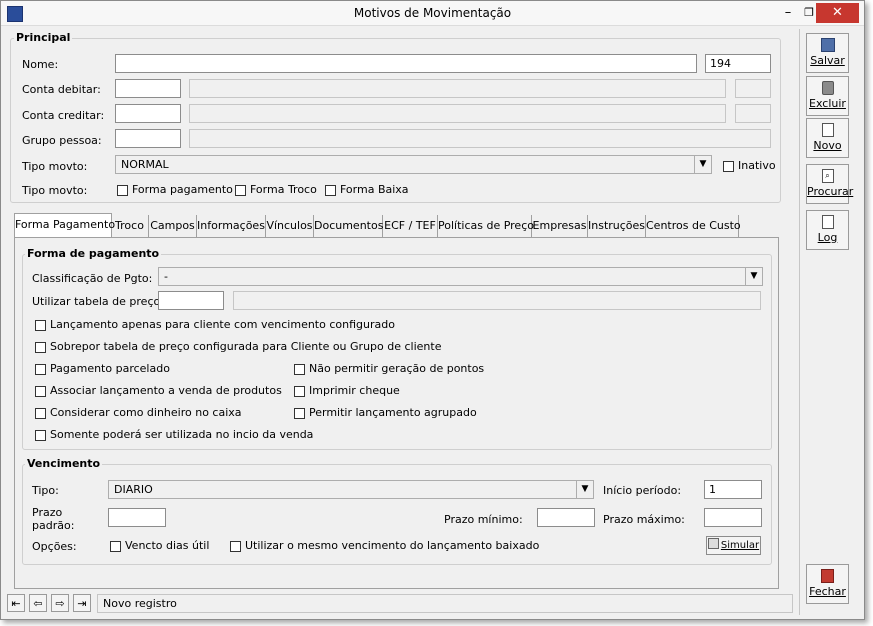 The width and height of the screenshot is (873, 626). Describe the element at coordinates (367, 190) in the screenshot. I see `forma-baixa-checkbox: Forma Baixa` at that location.